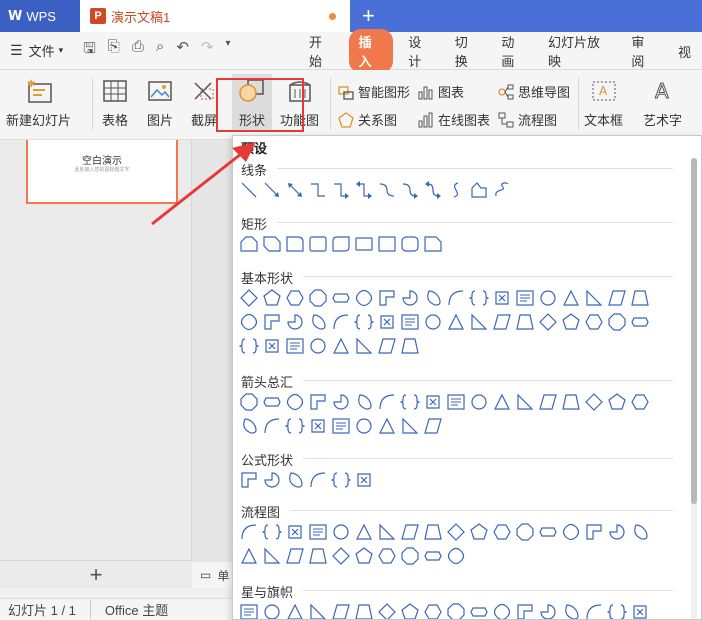 The image size is (702, 620). I want to click on customize-icon: ▾, so click(227, 50).